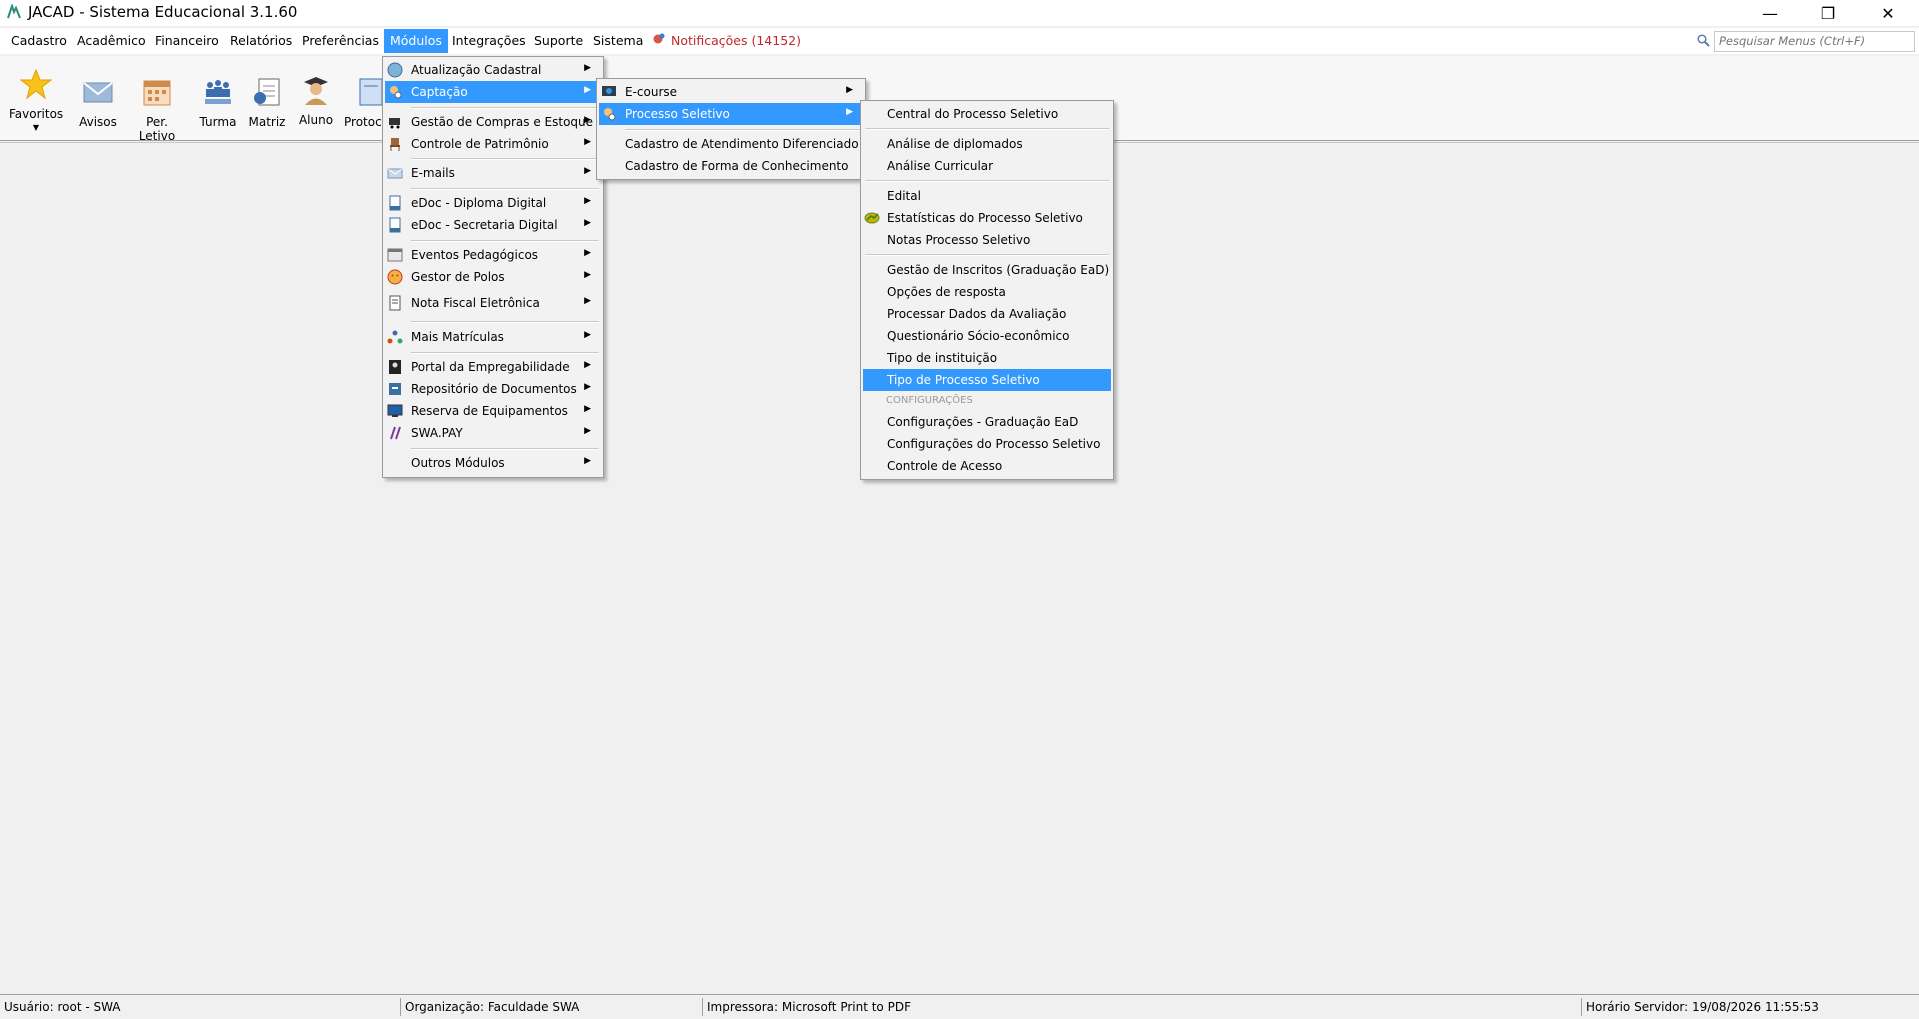  Describe the element at coordinates (261, 40) in the screenshot. I see `menu-relatorios: Relatórios` at that location.